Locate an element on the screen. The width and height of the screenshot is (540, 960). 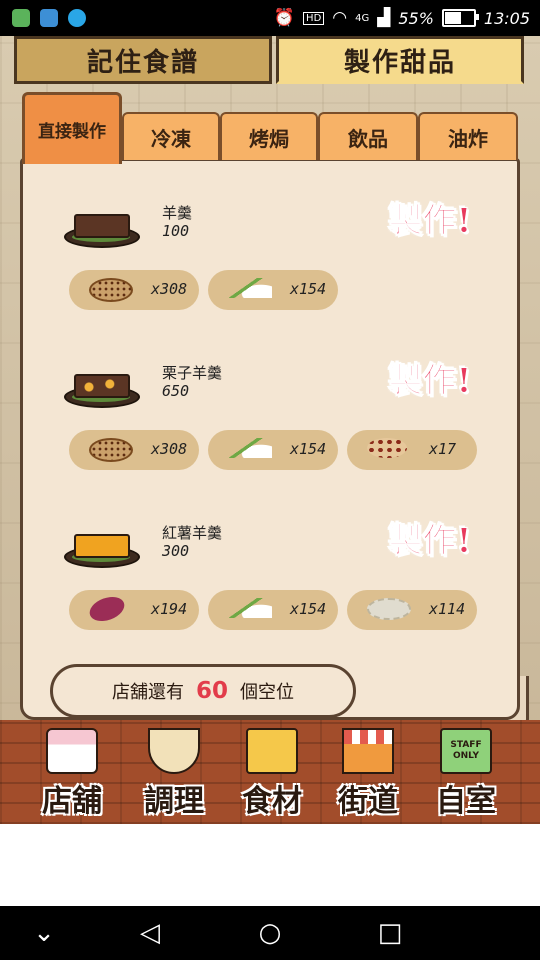
tab-baked: 烤焗 is located at coordinates (269, 136).